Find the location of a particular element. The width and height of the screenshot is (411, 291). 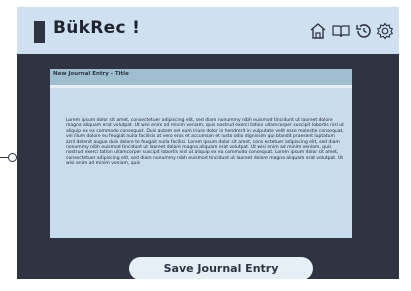

logo-icon is located at coordinates (39, 32).